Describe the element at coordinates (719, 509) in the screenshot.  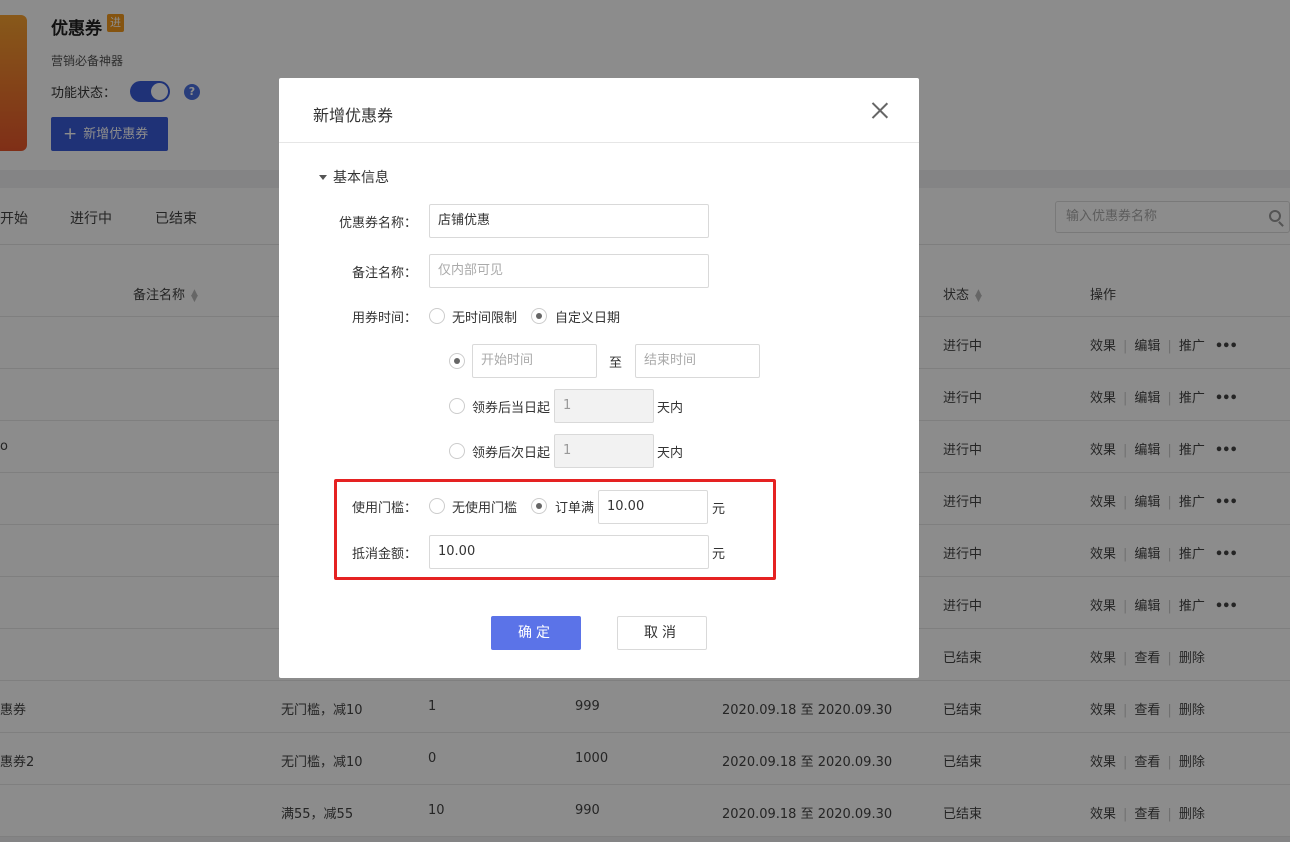
I see `threshold-unit: 元` at that location.